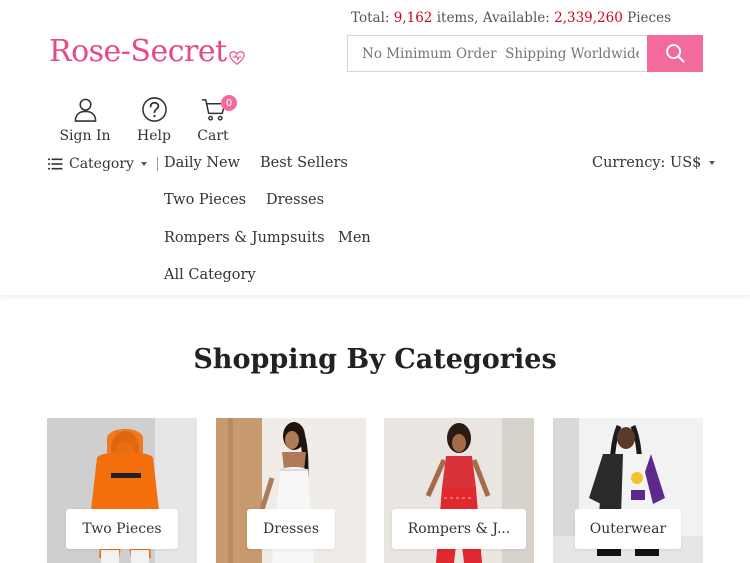  What do you see at coordinates (236, 58) in the screenshot?
I see `heart-icon` at bounding box center [236, 58].